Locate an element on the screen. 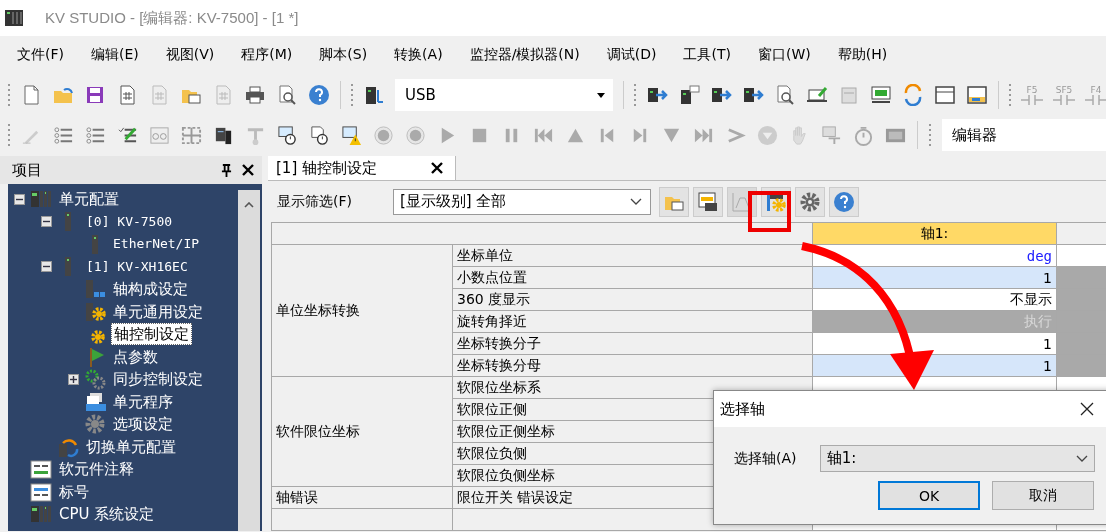 This screenshot has width=1106, height=532. device-speech-icon is located at coordinates (689, 95).